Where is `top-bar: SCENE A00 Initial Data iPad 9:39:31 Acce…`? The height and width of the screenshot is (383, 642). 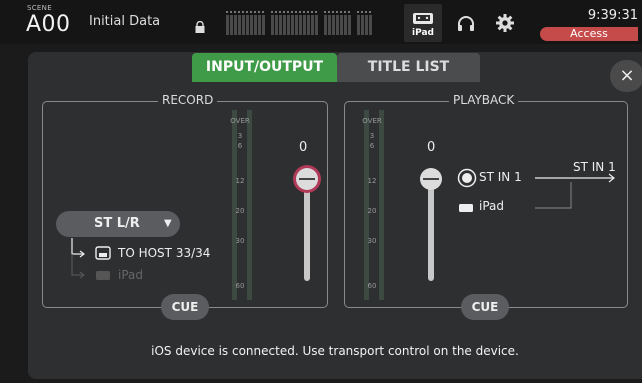 top-bar: SCENE A00 Initial Data iPad 9:39:31 Acce… is located at coordinates (321, 22).